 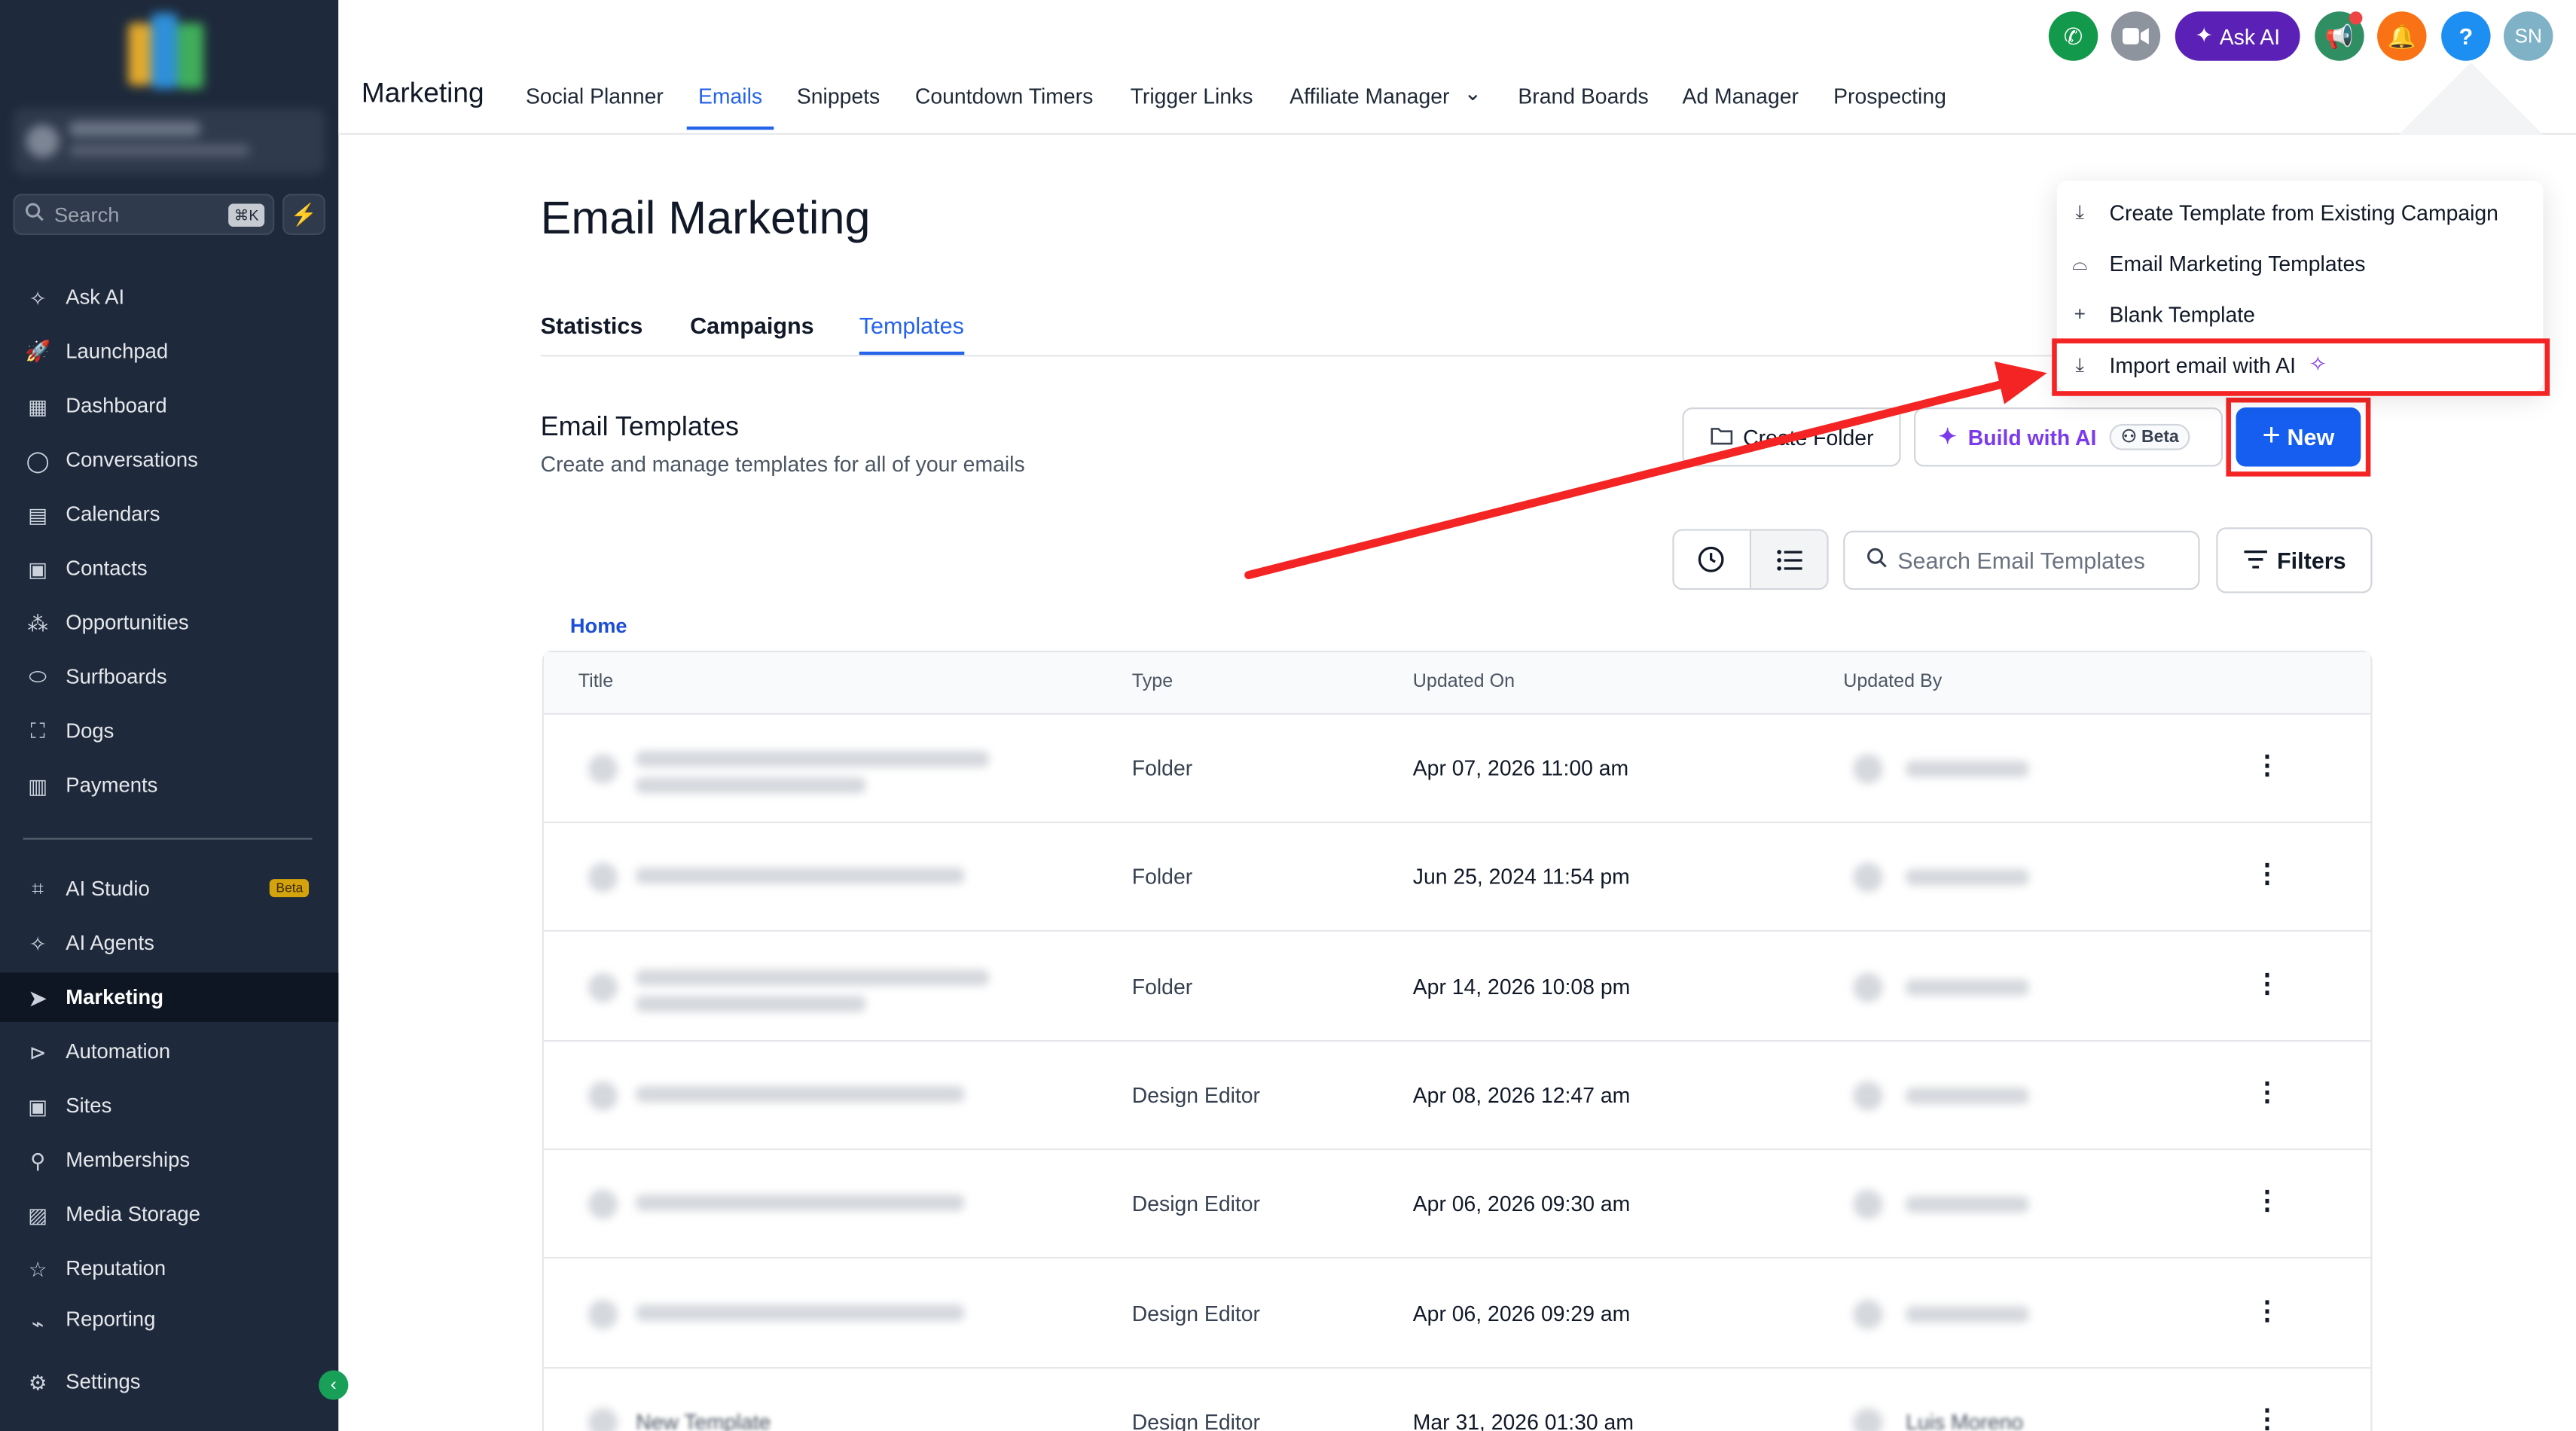 I want to click on annotation-arrow, so click(x=1646, y=470).